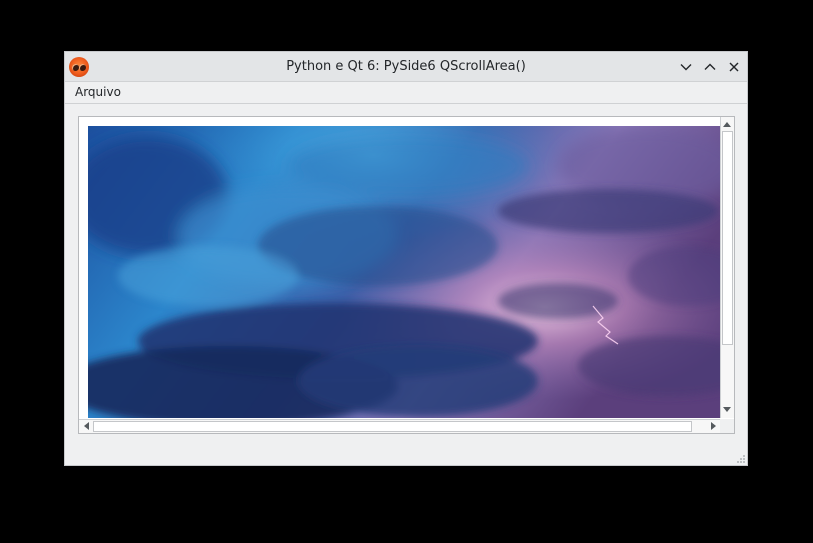 The height and width of the screenshot is (543, 813). I want to click on scrollbar-corner, so click(727, 426).